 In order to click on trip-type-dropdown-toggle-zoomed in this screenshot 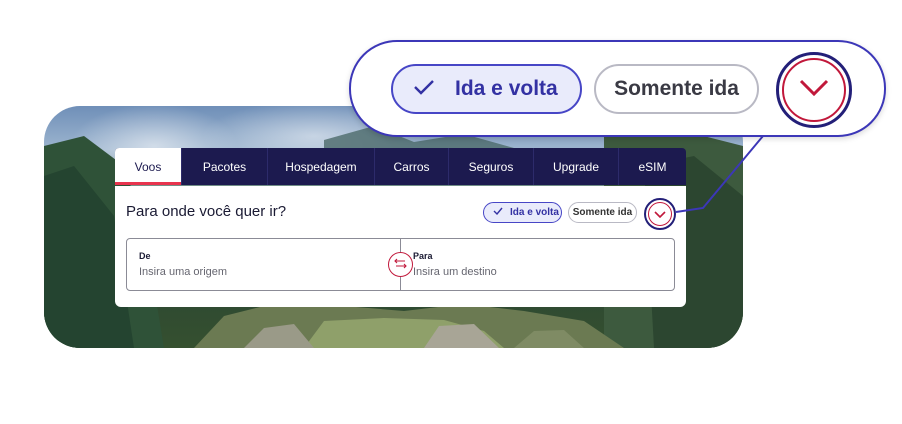, I will do `click(814, 90)`.